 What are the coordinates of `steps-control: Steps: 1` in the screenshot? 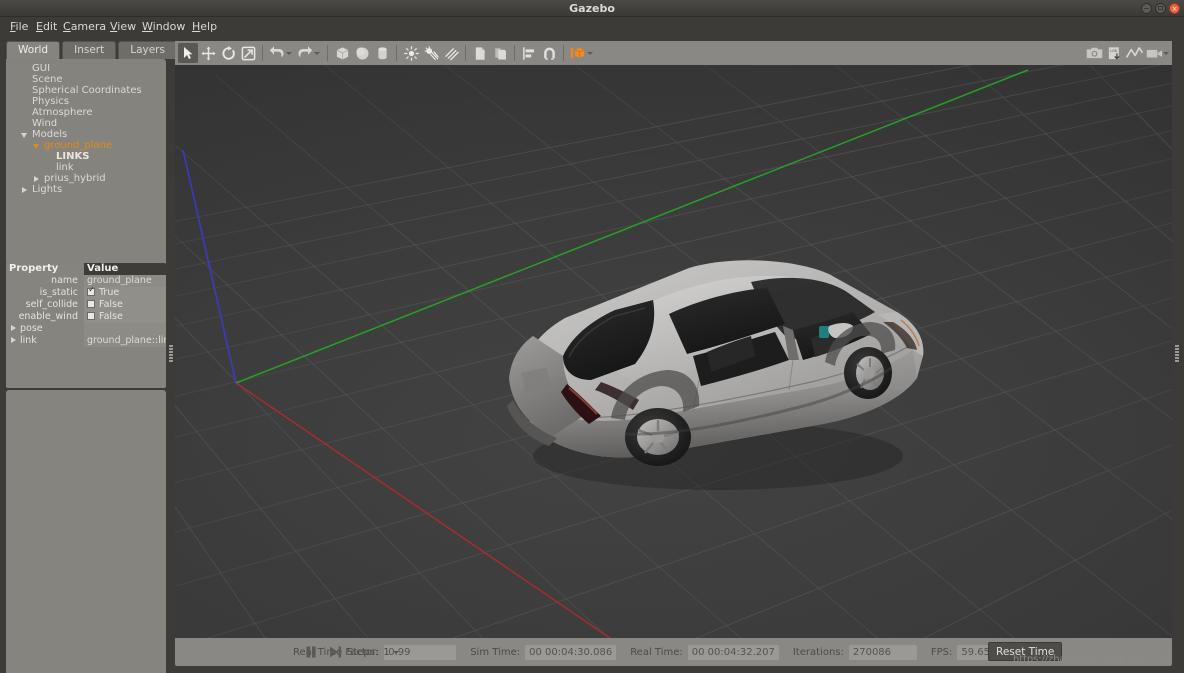 It's located at (373, 652).